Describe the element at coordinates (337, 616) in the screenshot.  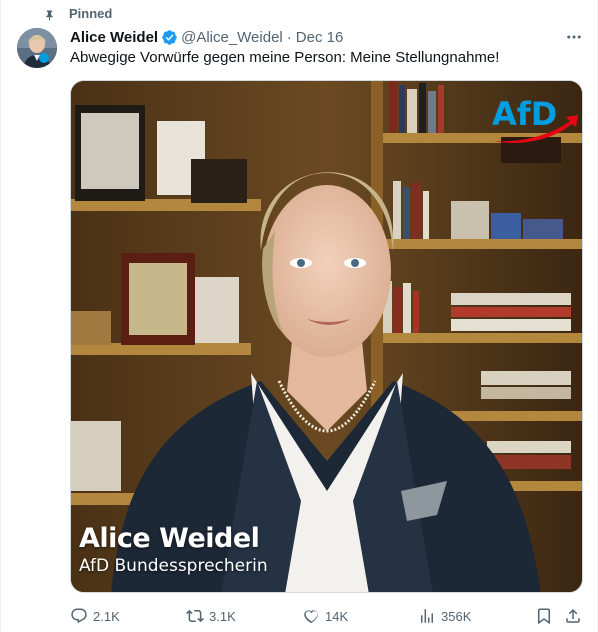
I see `like-count: 14K` at that location.